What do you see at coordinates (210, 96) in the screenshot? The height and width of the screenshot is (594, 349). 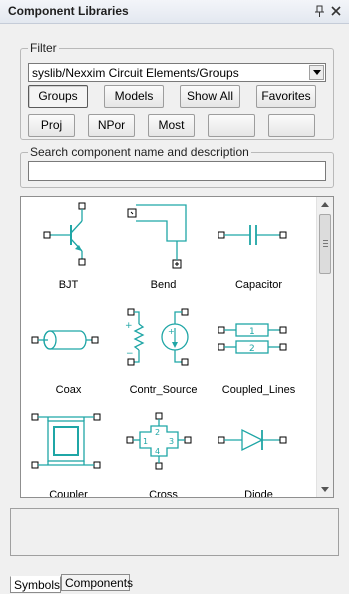 I see `show-all-button: Show All` at bounding box center [210, 96].